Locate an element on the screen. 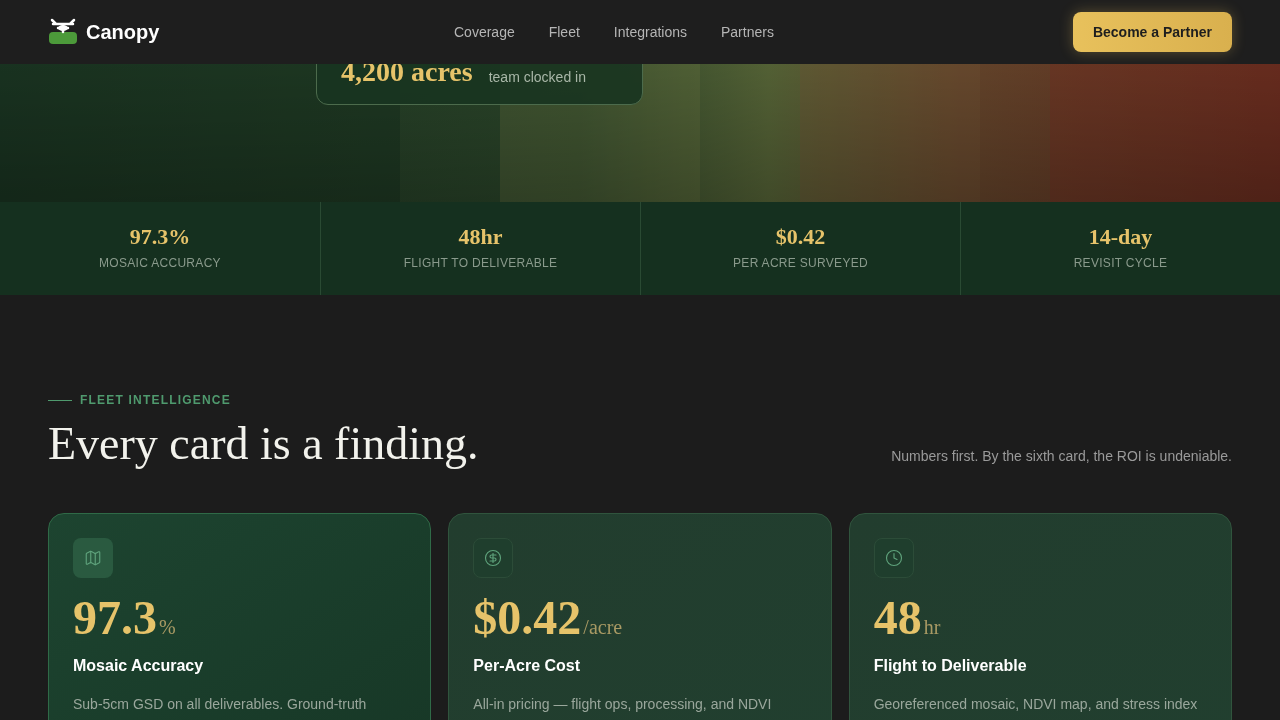  metric-unit: hr is located at coordinates (932, 627).